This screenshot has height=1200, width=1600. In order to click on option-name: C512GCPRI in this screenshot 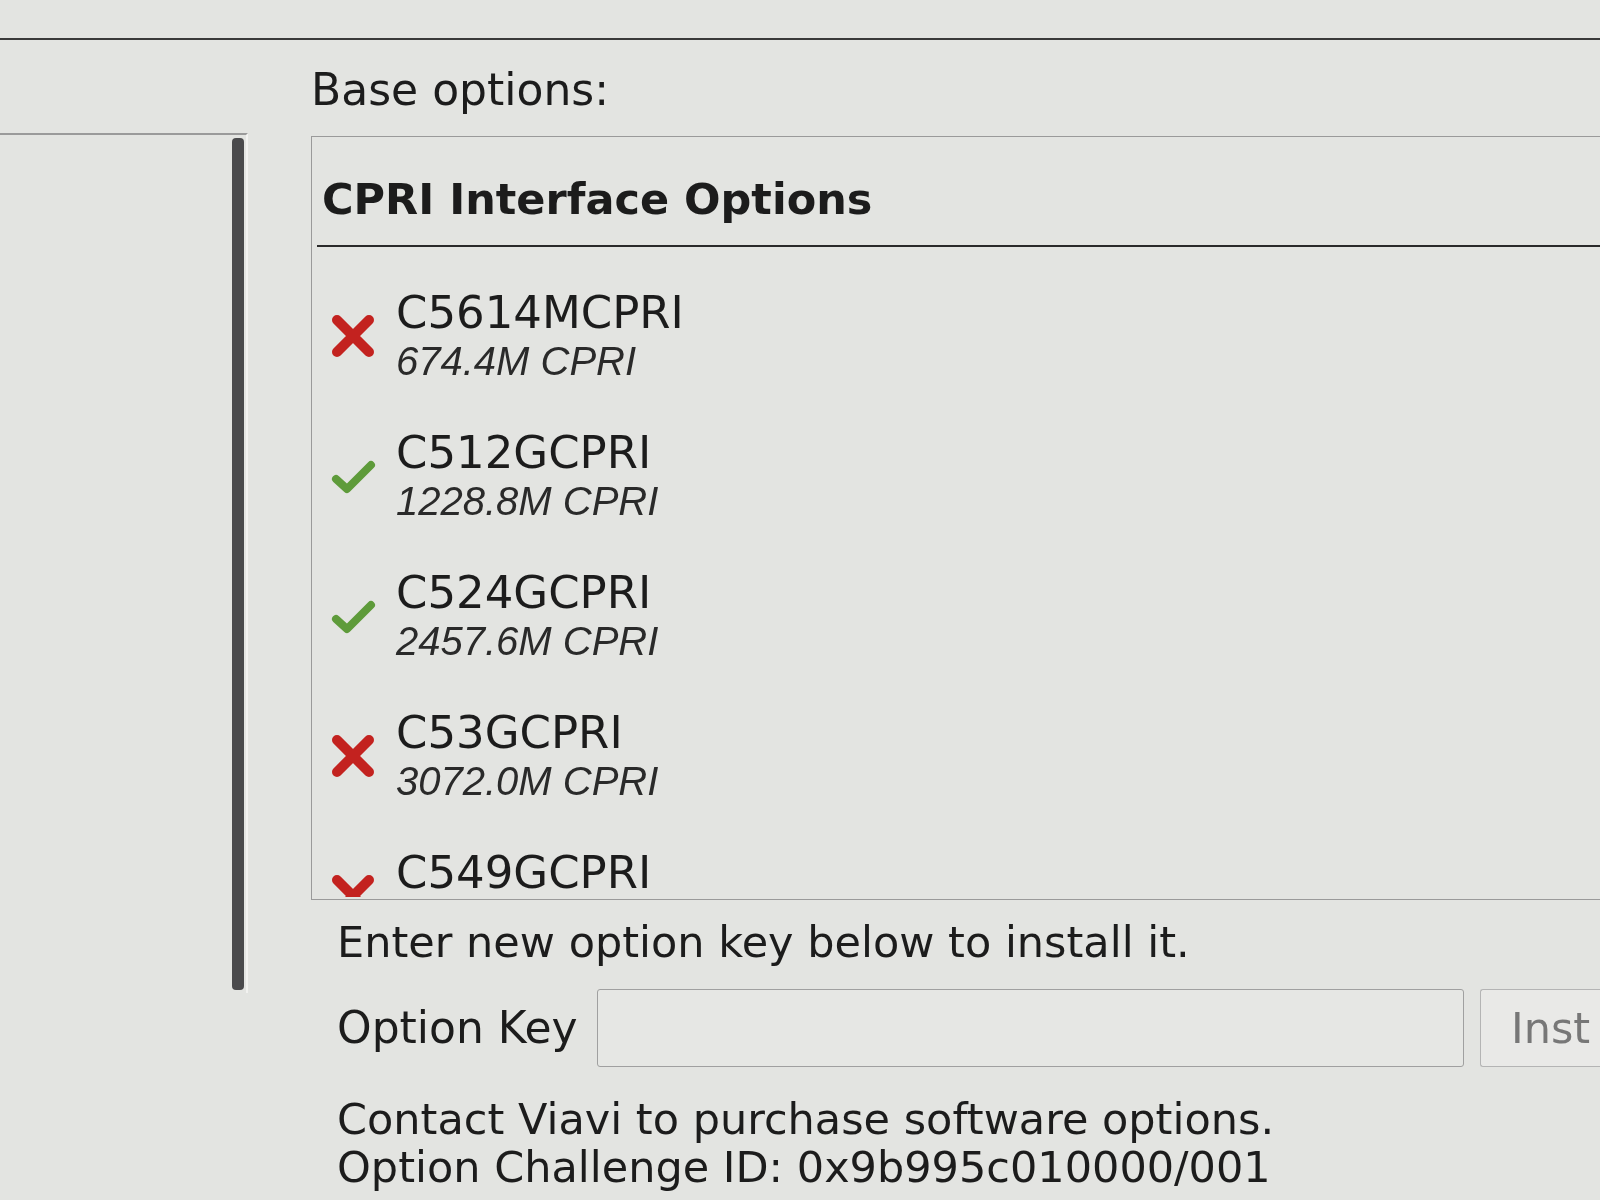, I will do `click(524, 453)`.